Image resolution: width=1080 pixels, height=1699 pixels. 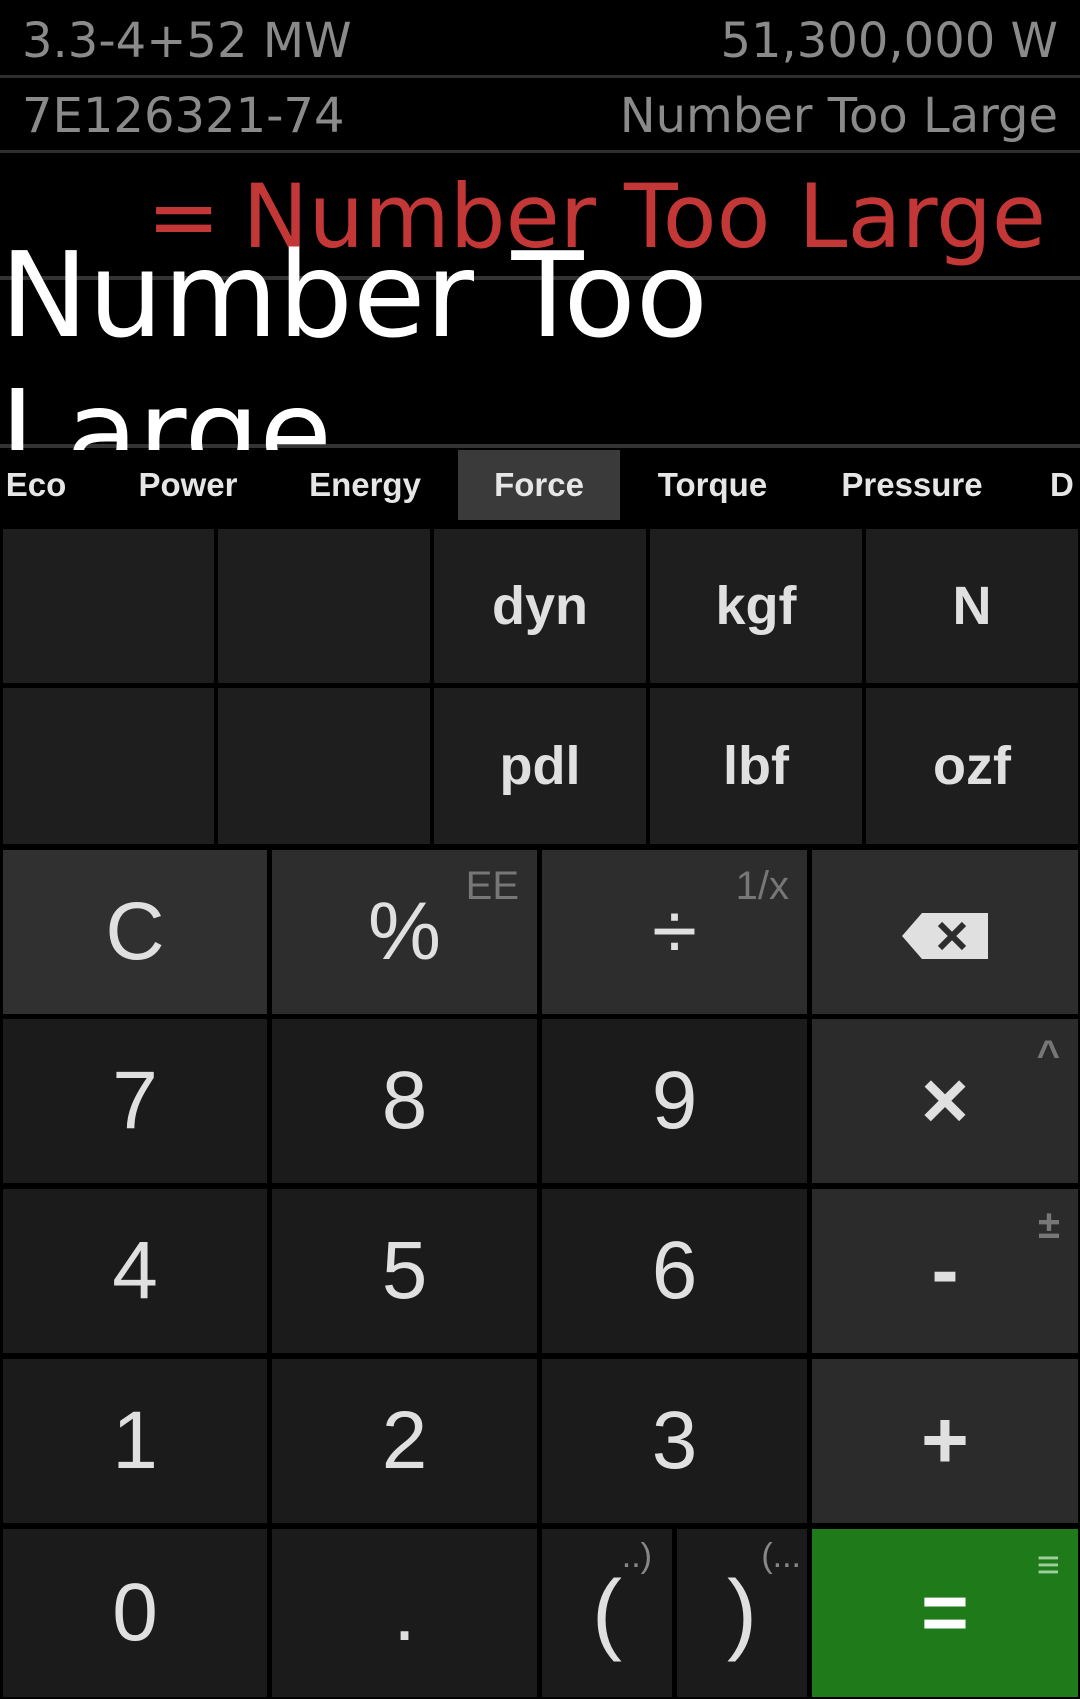 I want to click on unit-category-tabs: Eco Power Energy Force Torque Pressure D, so click(x=540, y=485).